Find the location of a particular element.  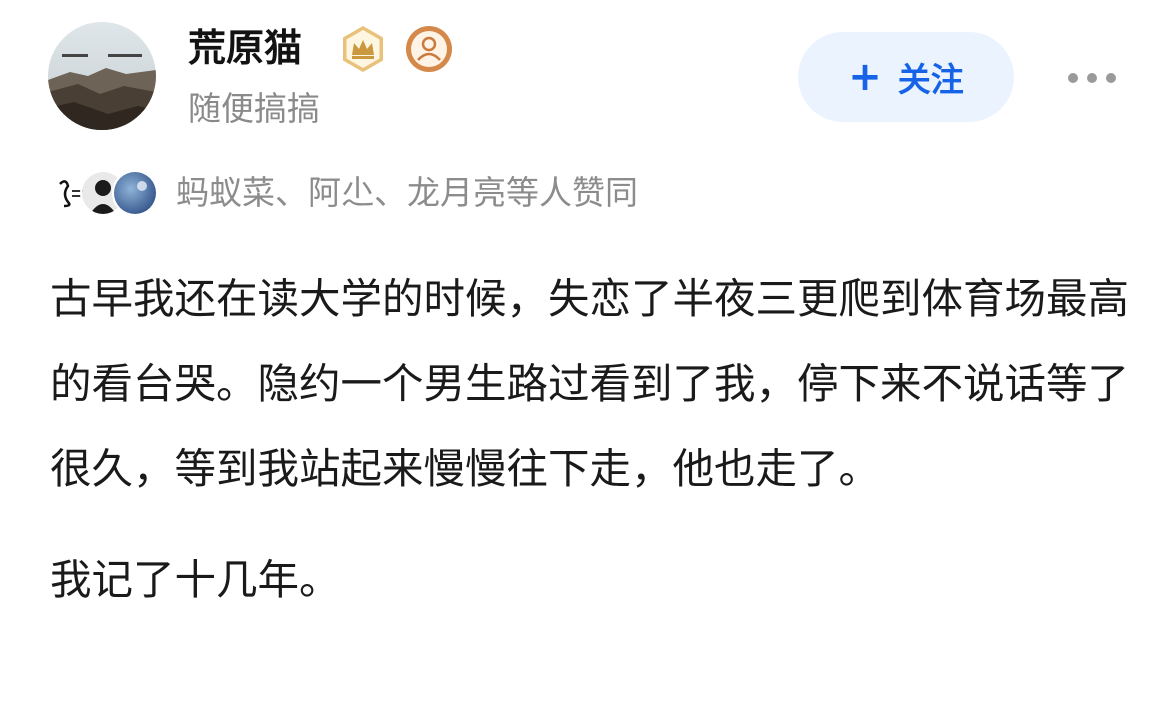

post-paragraph: 我记了十几年。 is located at coordinates (195, 579).